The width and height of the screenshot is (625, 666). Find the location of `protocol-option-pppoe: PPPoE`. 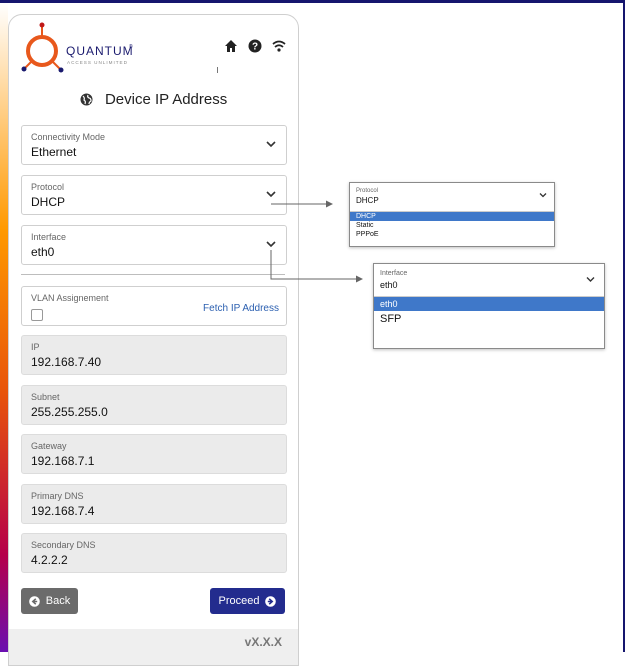

protocol-option-pppoe: PPPoE is located at coordinates (452, 234).